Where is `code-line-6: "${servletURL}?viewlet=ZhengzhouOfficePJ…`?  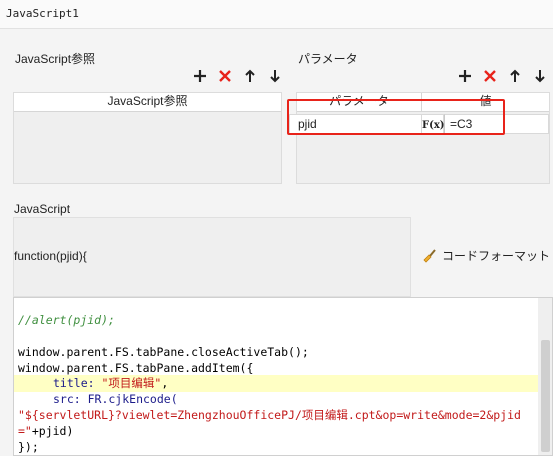
code-line-6: "${servletURL}?viewlet=ZhengzhouOfficePJ… is located at coordinates (269, 415).